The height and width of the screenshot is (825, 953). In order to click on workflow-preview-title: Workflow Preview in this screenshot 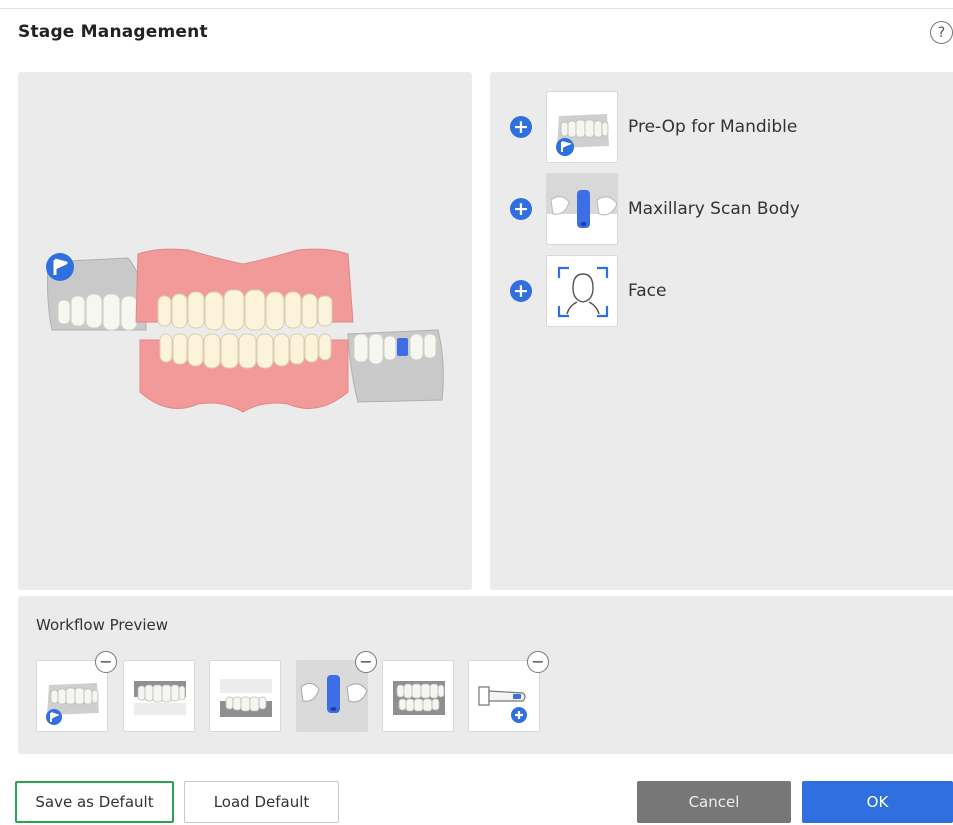, I will do `click(102, 625)`.